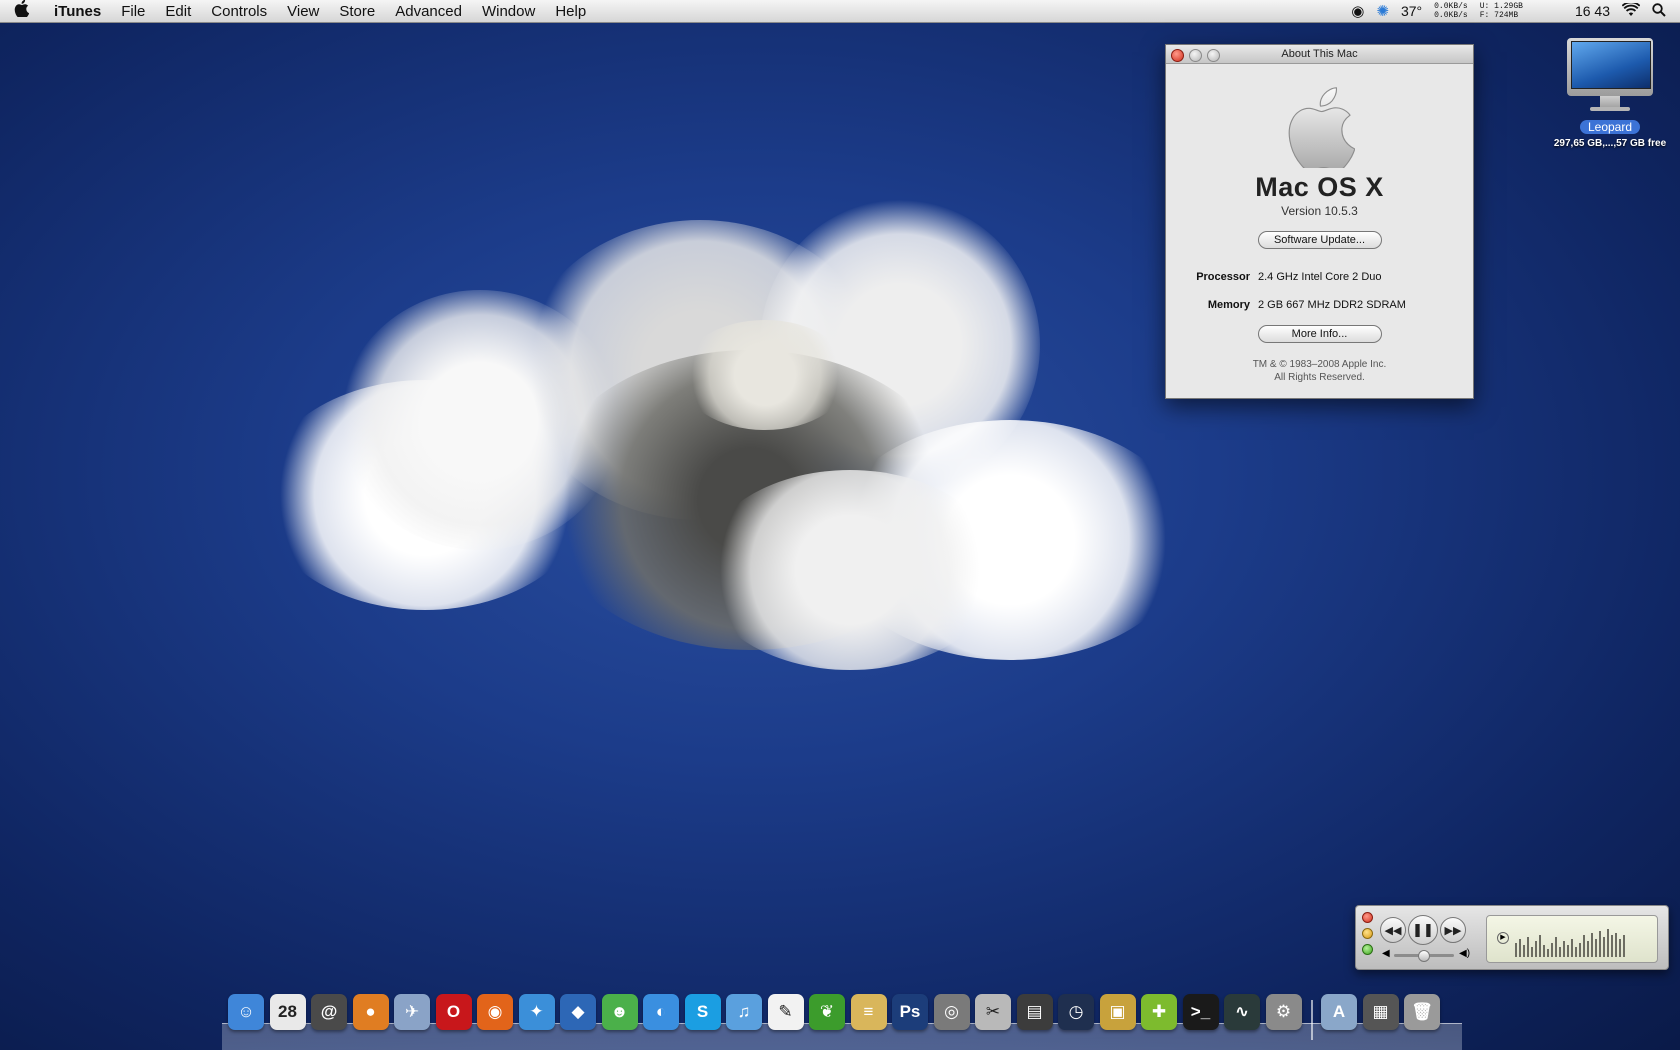 The width and height of the screenshot is (1680, 1050). I want to click on menu-window: Window, so click(508, 11).